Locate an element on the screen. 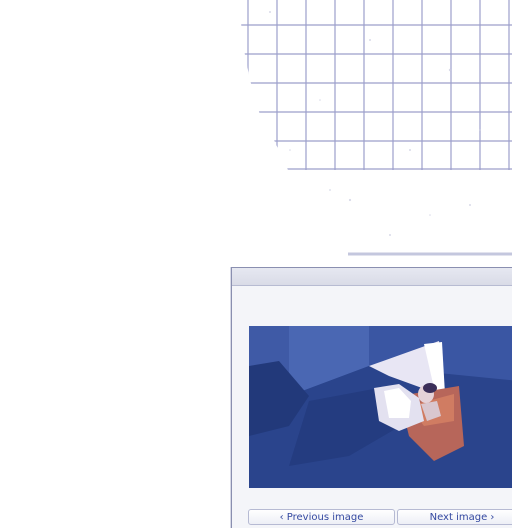 The width and height of the screenshot is (512, 528). window-titlebar is located at coordinates (372, 277).